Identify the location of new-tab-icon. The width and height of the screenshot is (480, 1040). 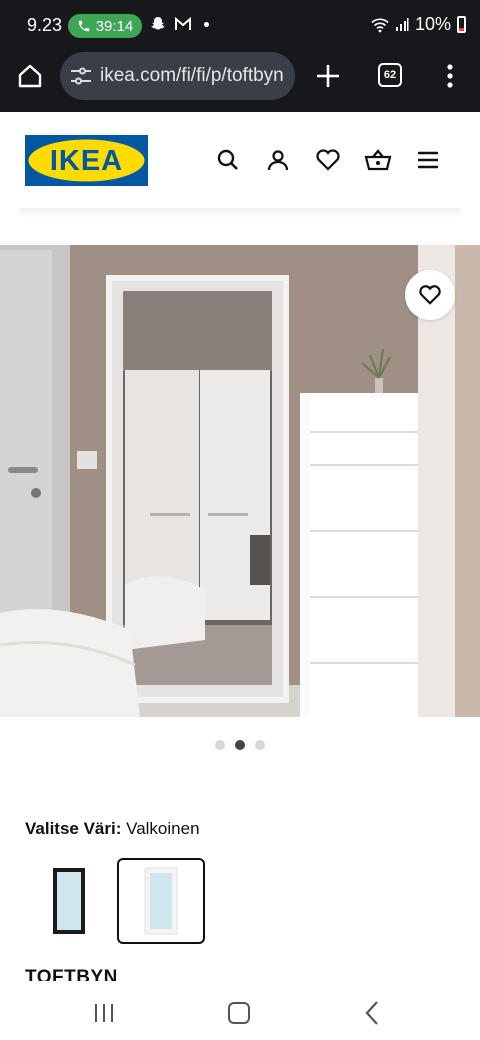
(328, 76).